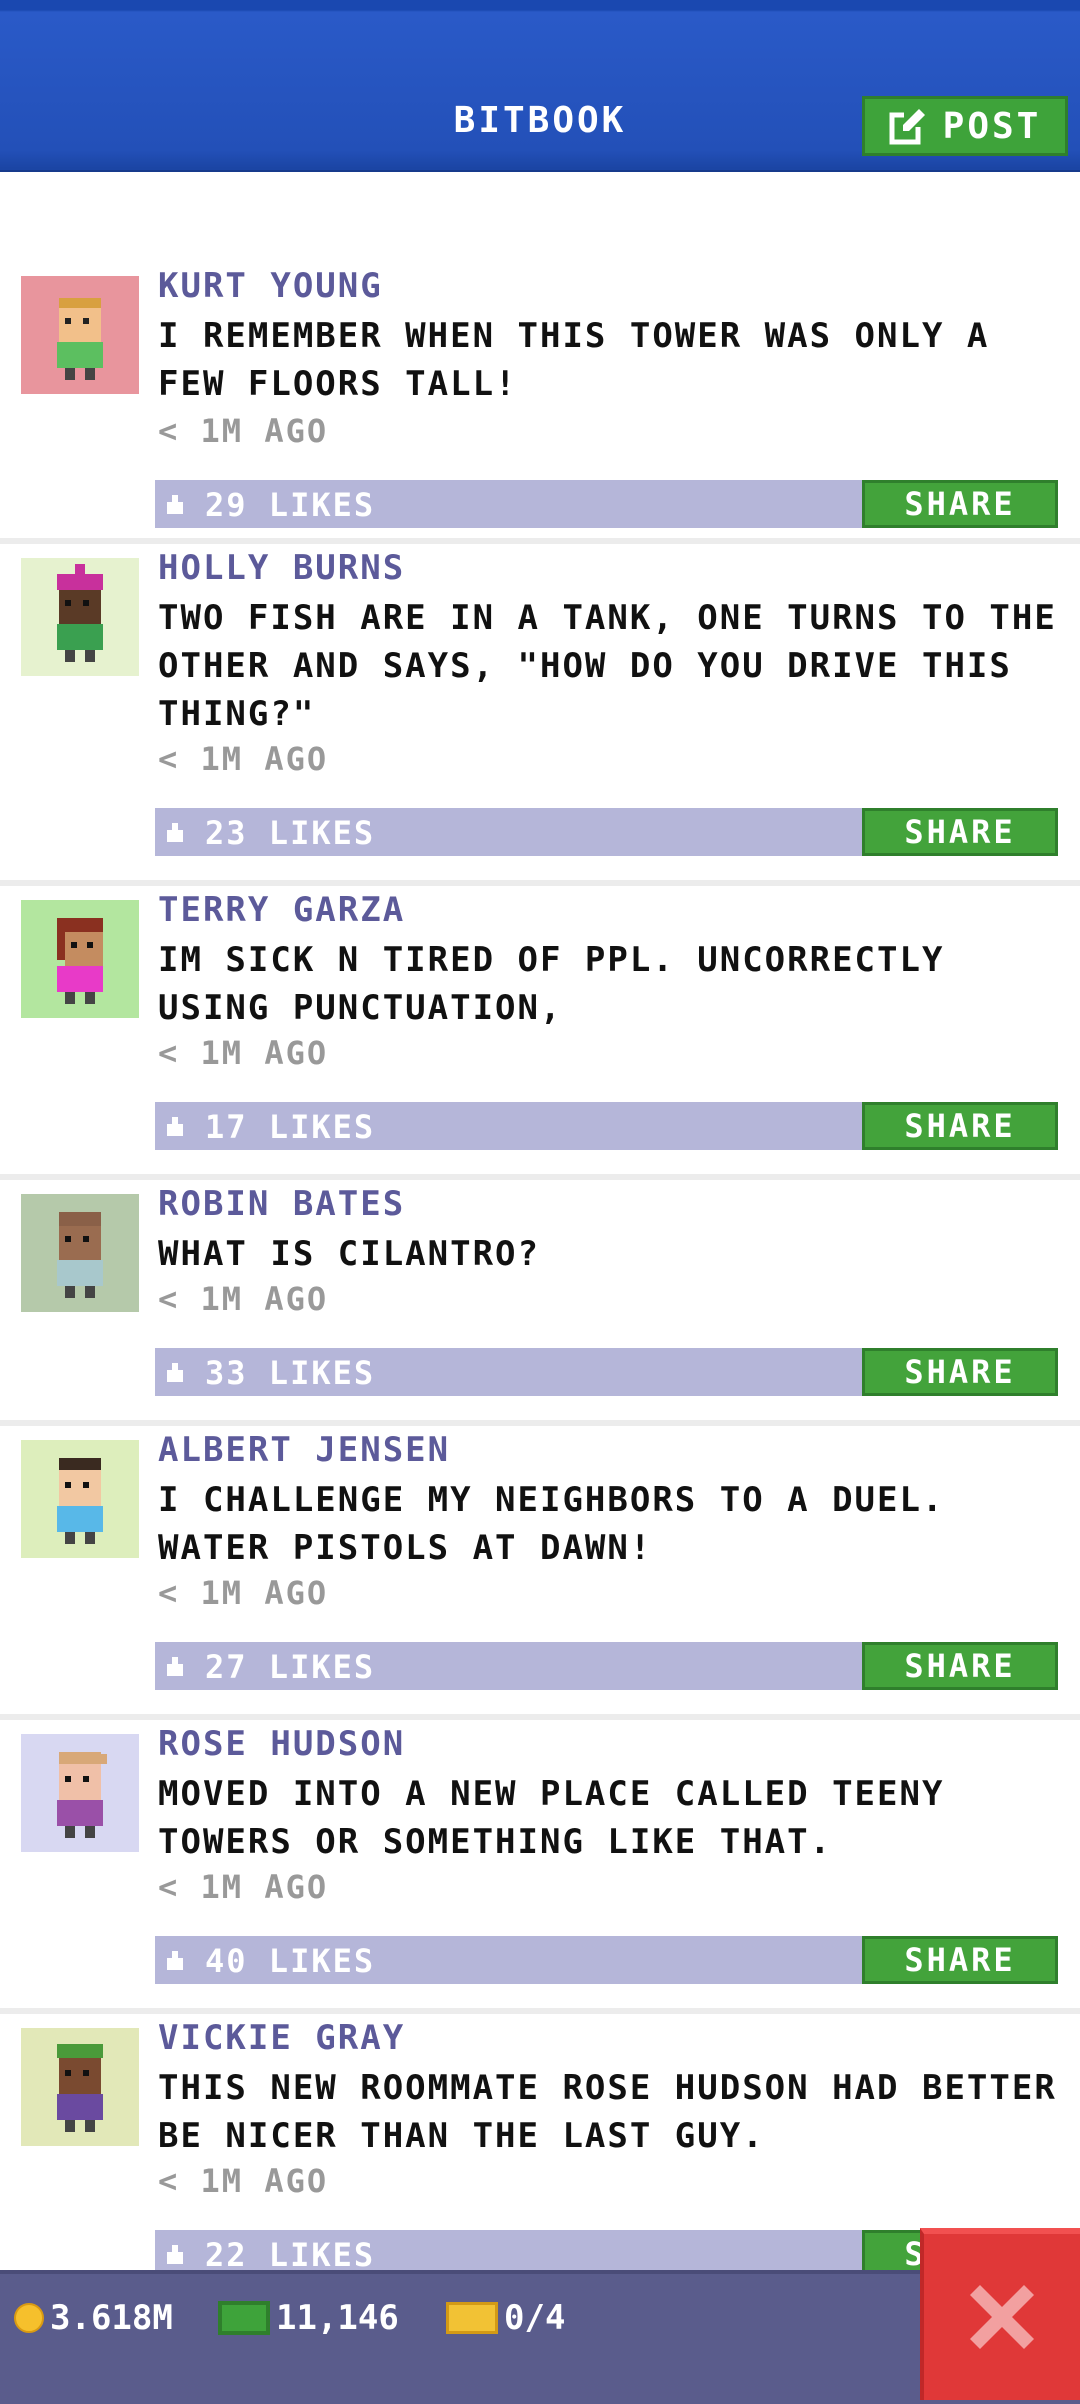 The height and width of the screenshot is (2404, 1080). I want to click on ticket-icon, so click(472, 2318).